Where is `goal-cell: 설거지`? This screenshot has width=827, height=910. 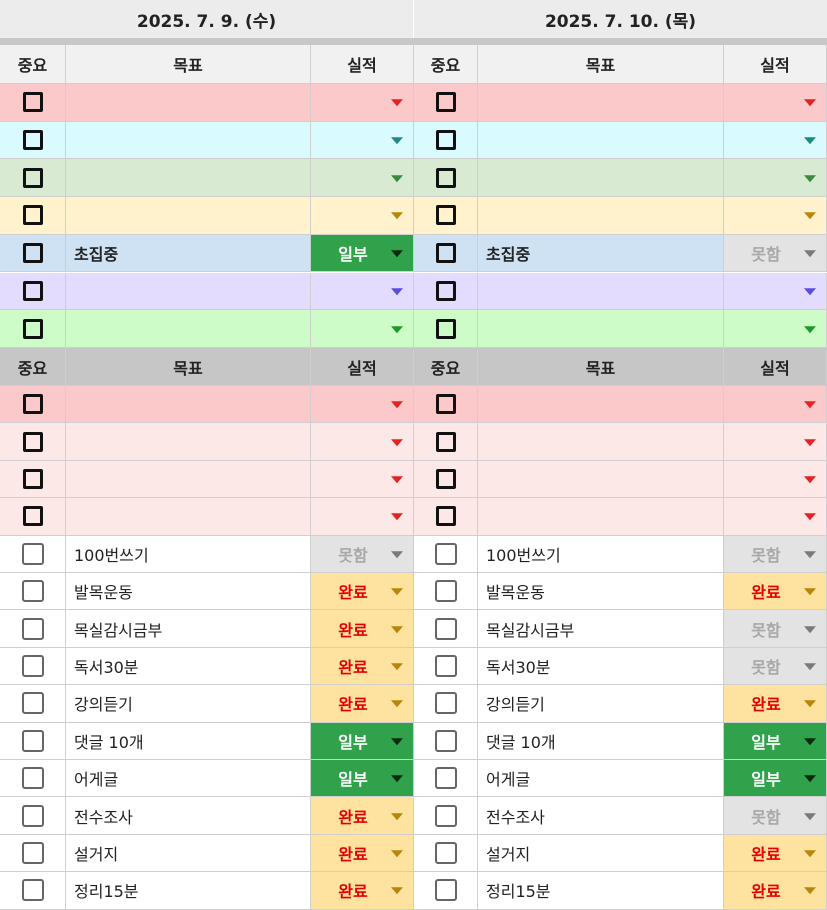 goal-cell: 설거지 is located at coordinates (601, 853).